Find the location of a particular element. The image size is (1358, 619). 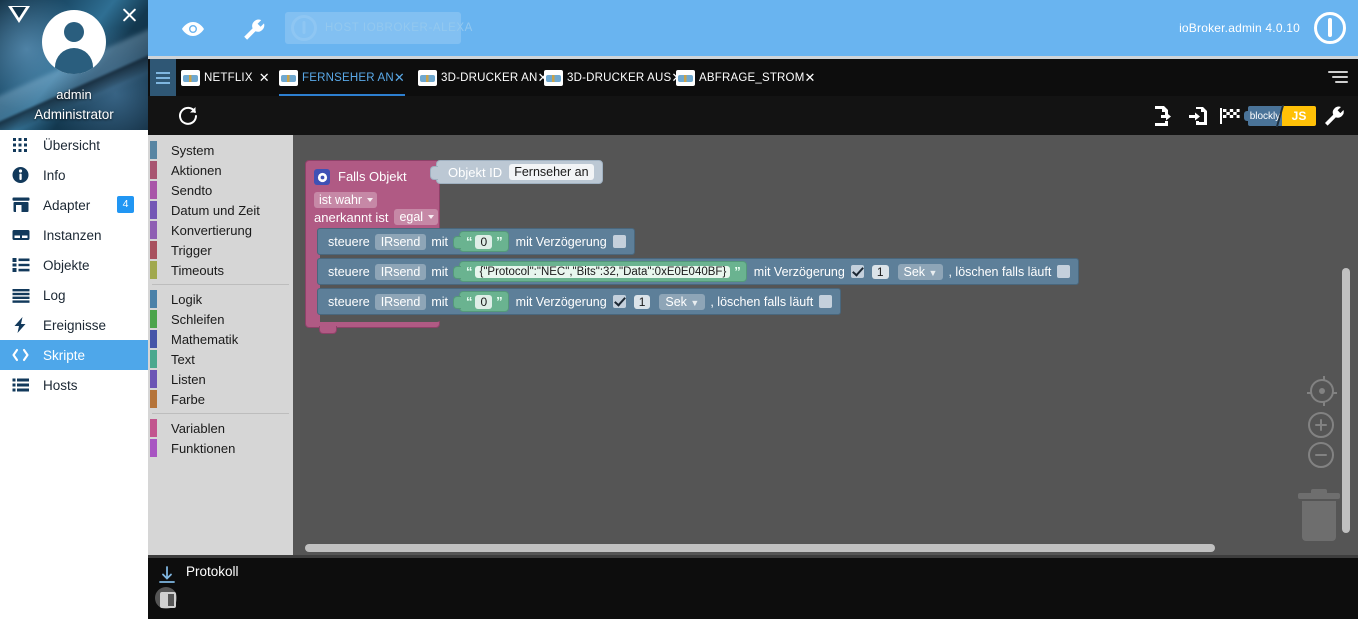

sidebar-item-instanzen: Instanzen is located at coordinates (74, 235).